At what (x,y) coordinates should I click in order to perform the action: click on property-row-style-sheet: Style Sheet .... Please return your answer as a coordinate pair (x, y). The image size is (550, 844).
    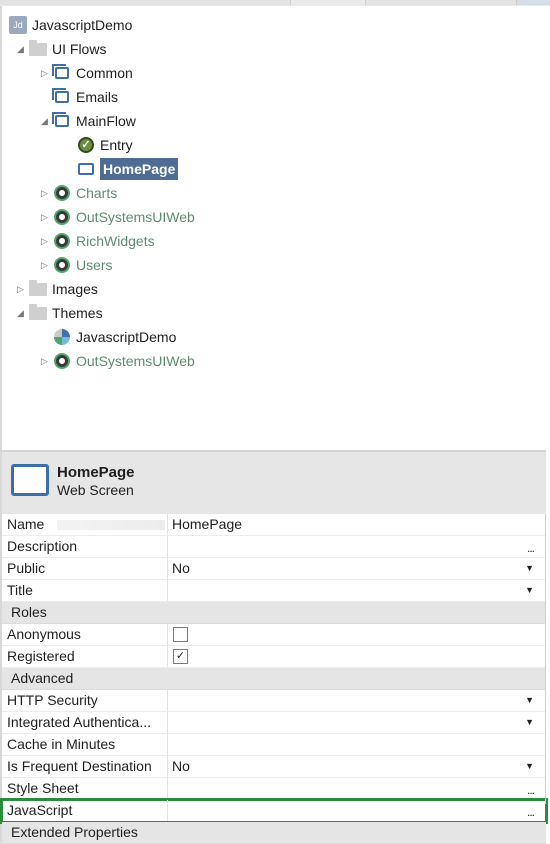
    Looking at the image, I should click on (274, 789).